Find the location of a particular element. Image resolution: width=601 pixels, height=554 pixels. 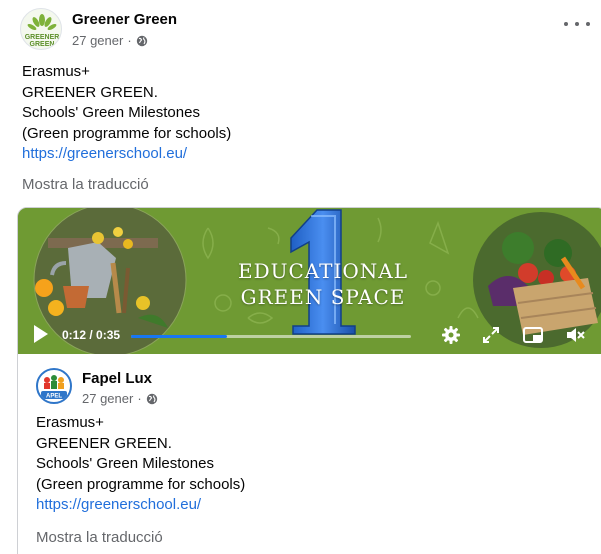

more-options-icon is located at coordinates (577, 24).